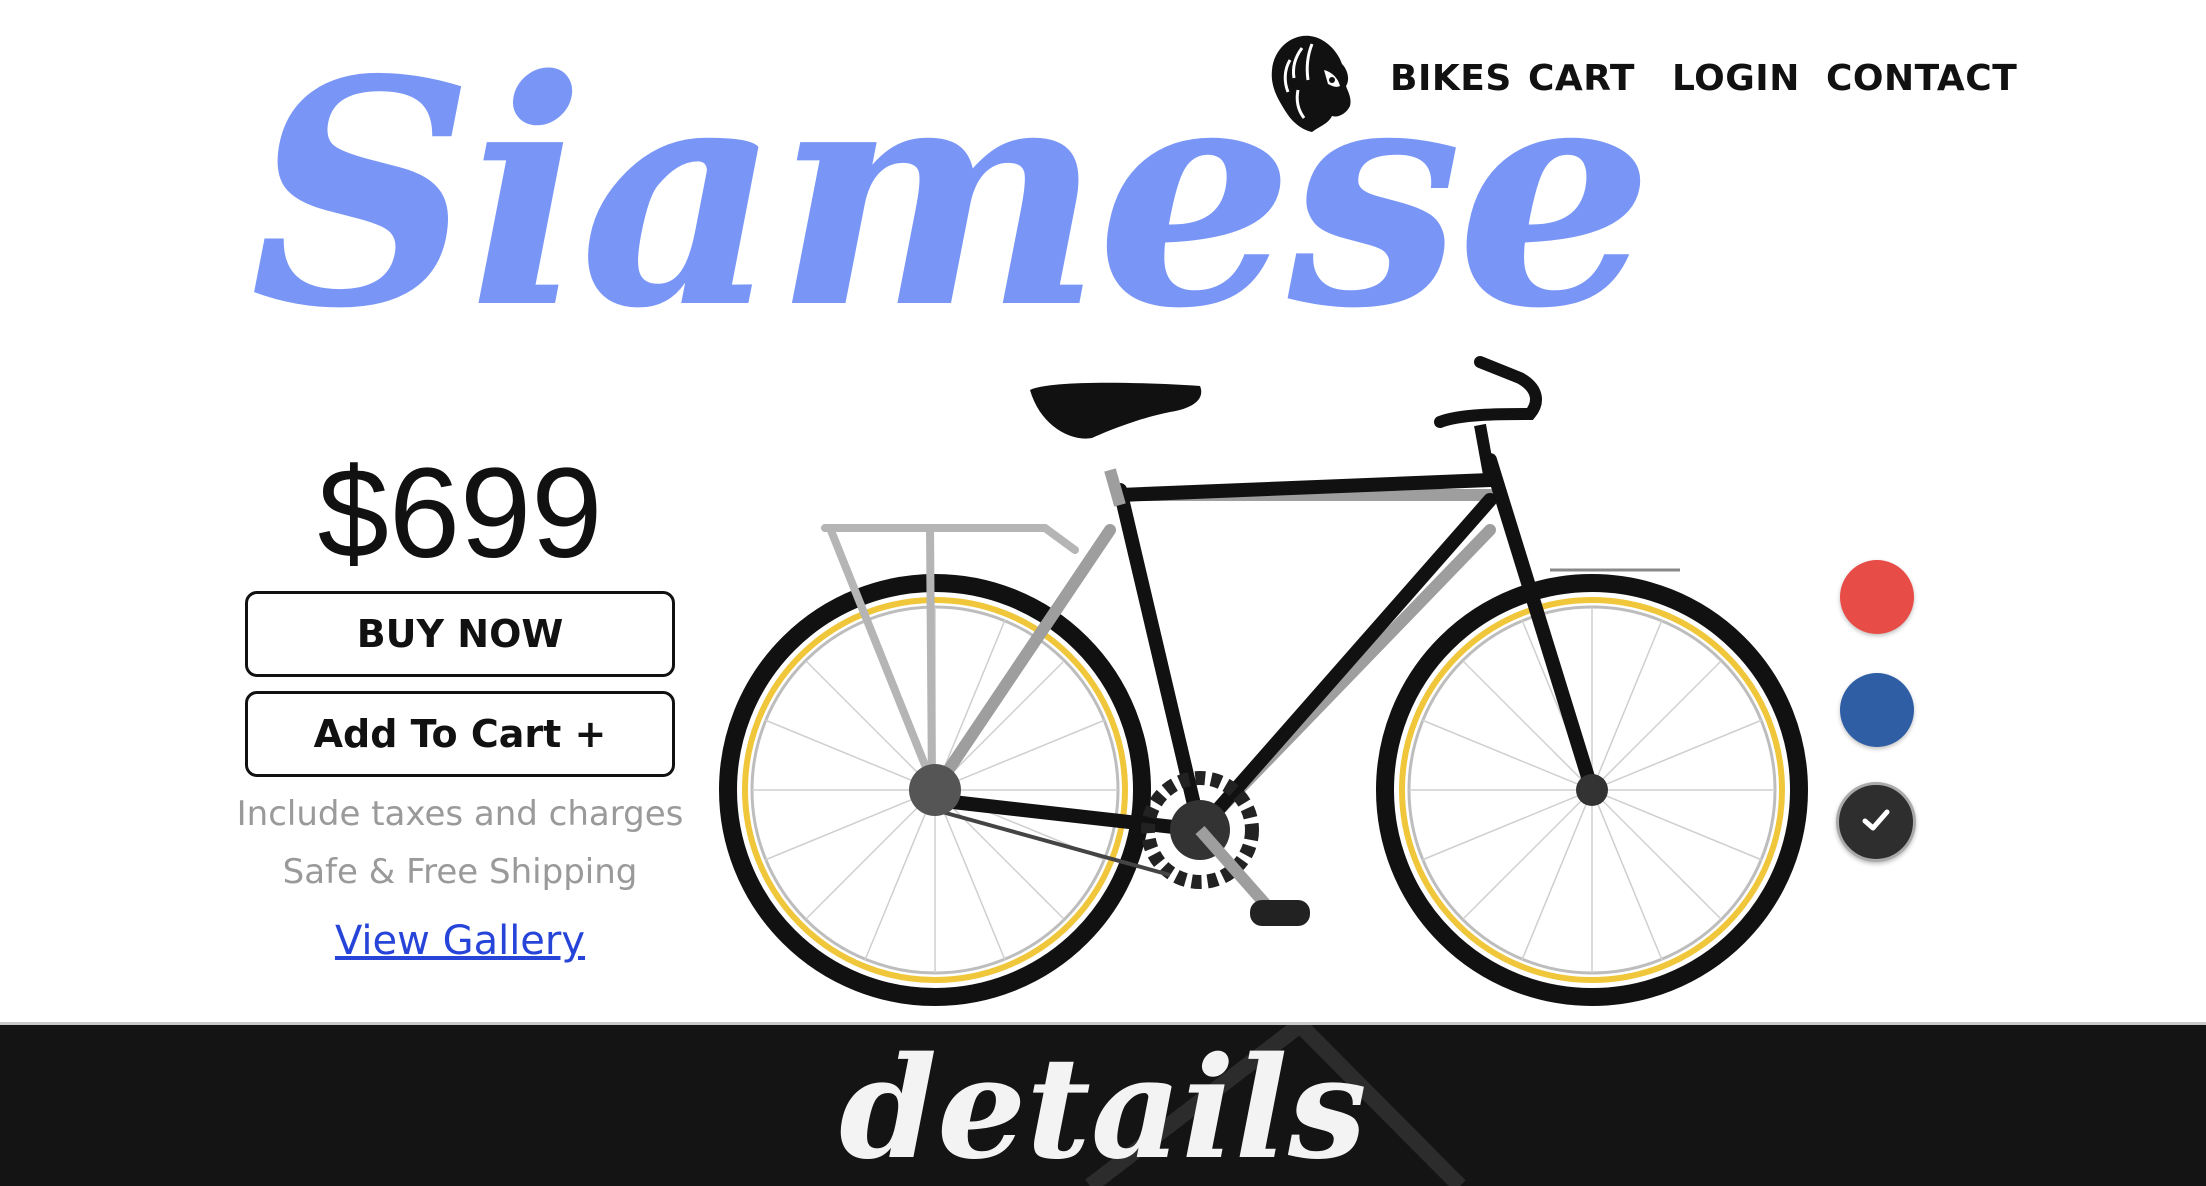 Image resolution: width=2206 pixels, height=1186 pixels. What do you see at coordinates (460, 734) in the screenshot?
I see `add-to-cart-button: Add To Cart +` at bounding box center [460, 734].